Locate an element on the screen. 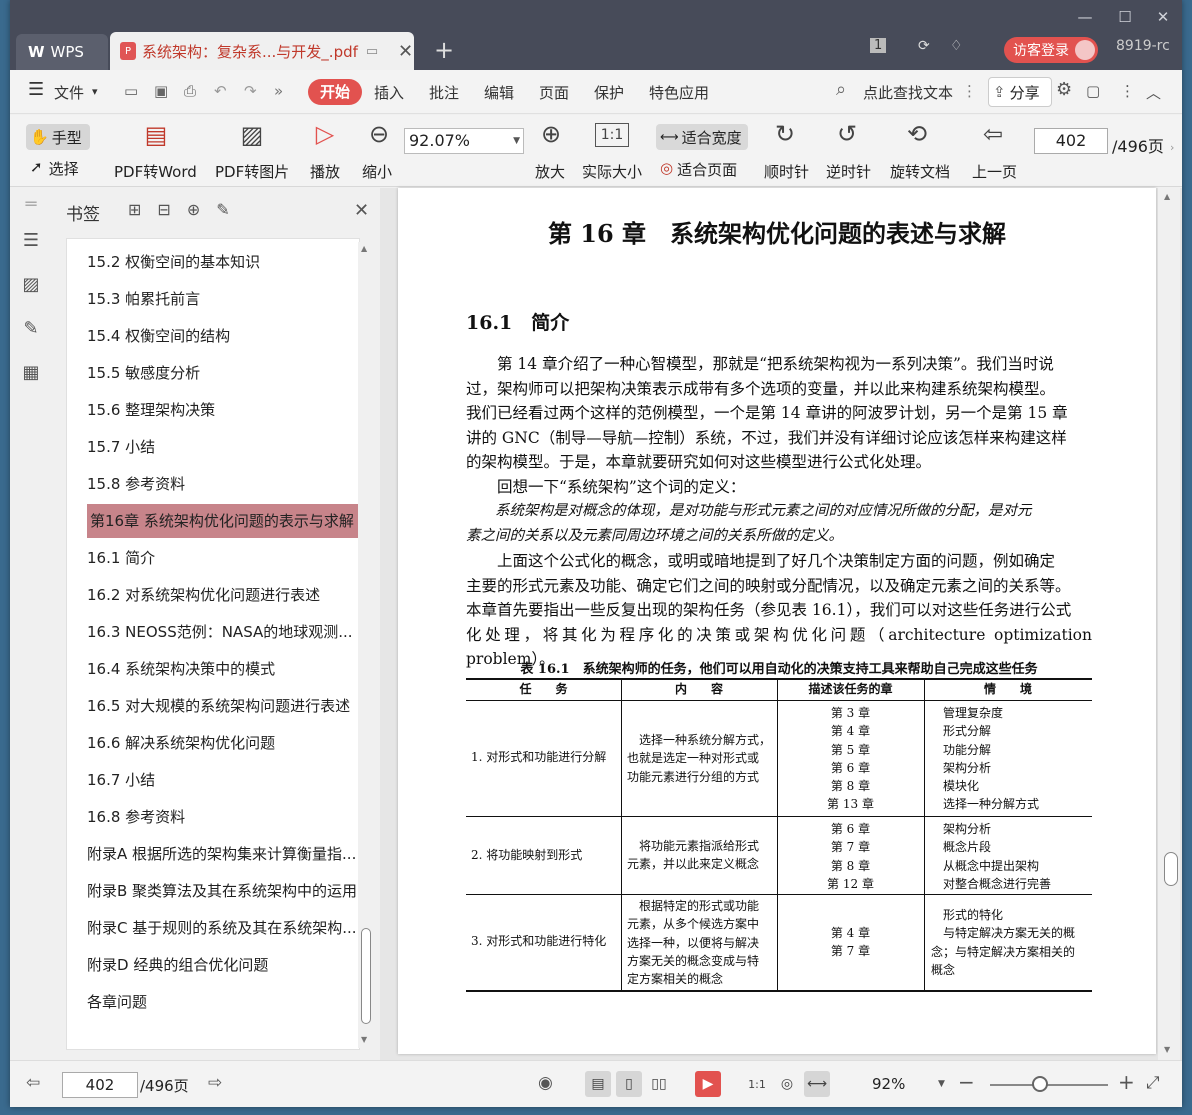 The width and height of the screenshot is (1192, 1115). open-folder-icon: ▭ is located at coordinates (131, 91).